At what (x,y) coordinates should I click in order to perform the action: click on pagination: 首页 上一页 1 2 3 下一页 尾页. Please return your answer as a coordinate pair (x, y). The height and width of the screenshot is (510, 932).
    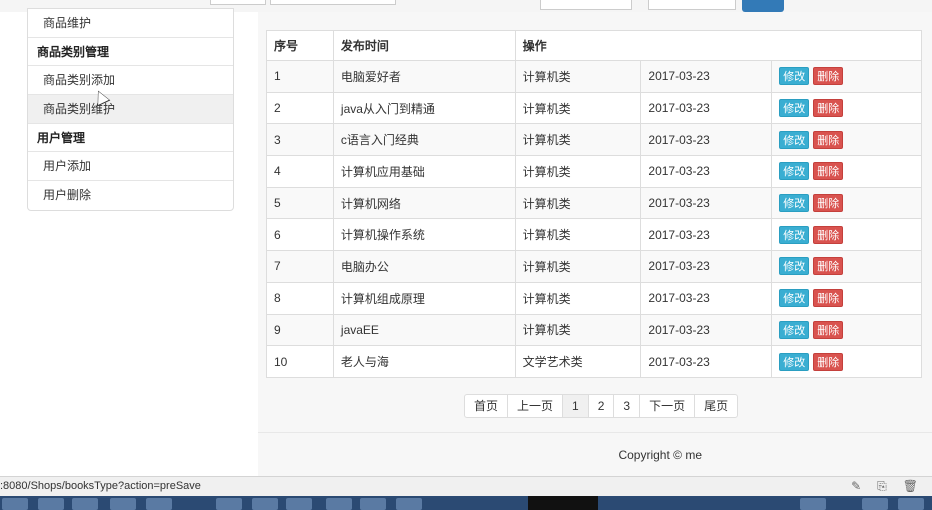
    Looking at the image, I should click on (601, 406).